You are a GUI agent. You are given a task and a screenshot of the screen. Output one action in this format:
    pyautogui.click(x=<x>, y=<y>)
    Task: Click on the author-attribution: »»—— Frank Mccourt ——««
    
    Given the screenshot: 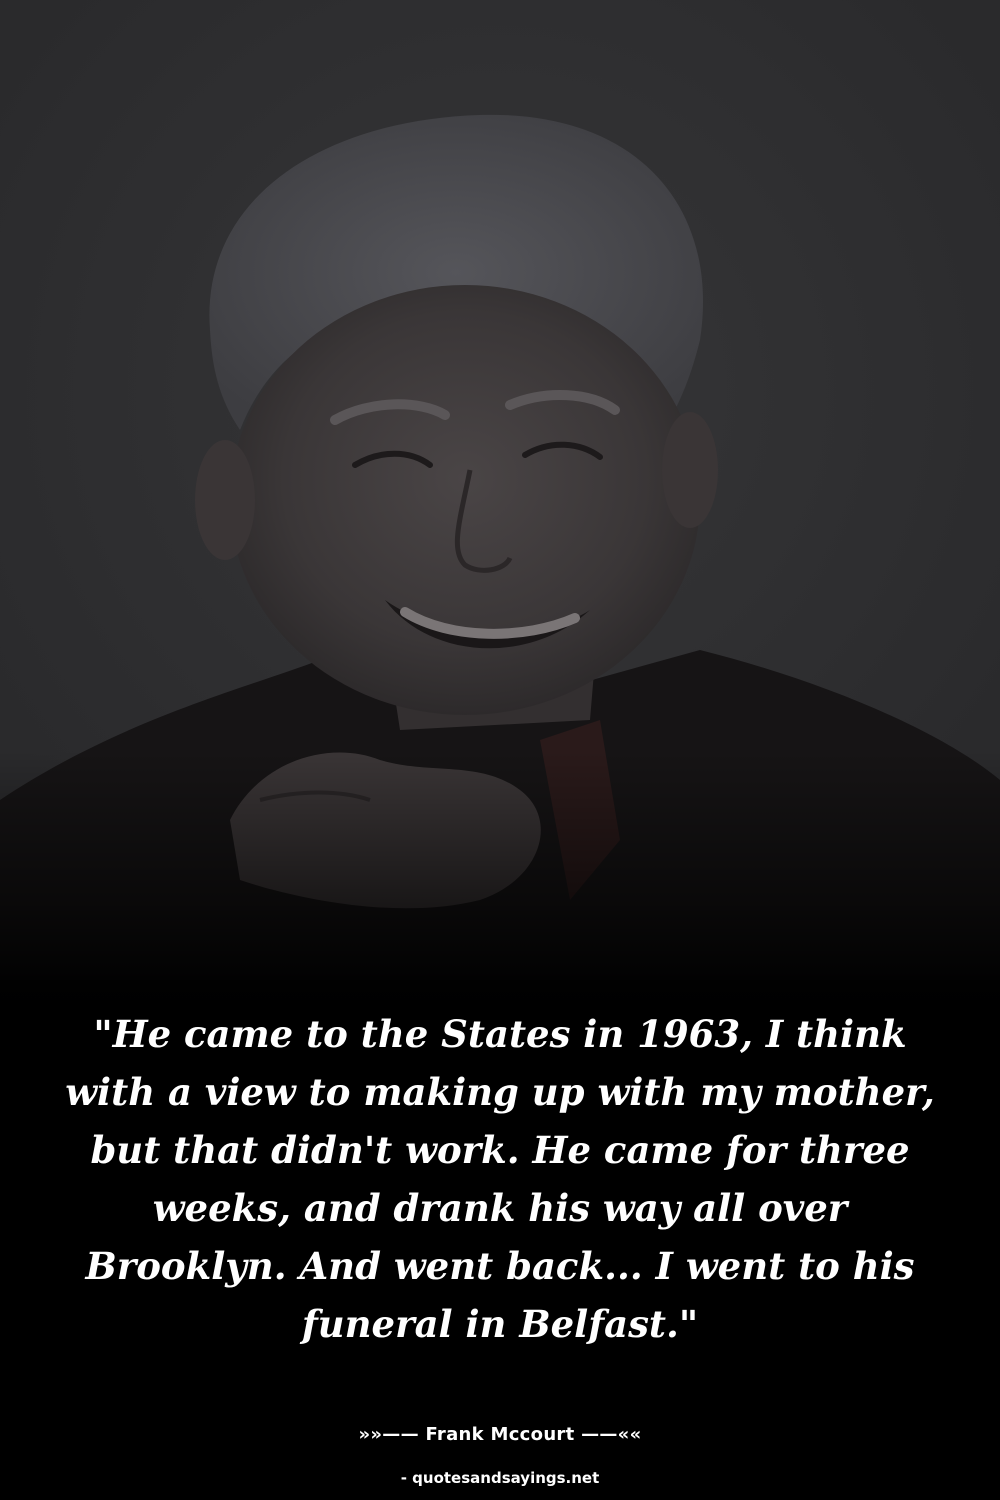 What is the action you would take?
    pyautogui.click(x=500, y=1434)
    